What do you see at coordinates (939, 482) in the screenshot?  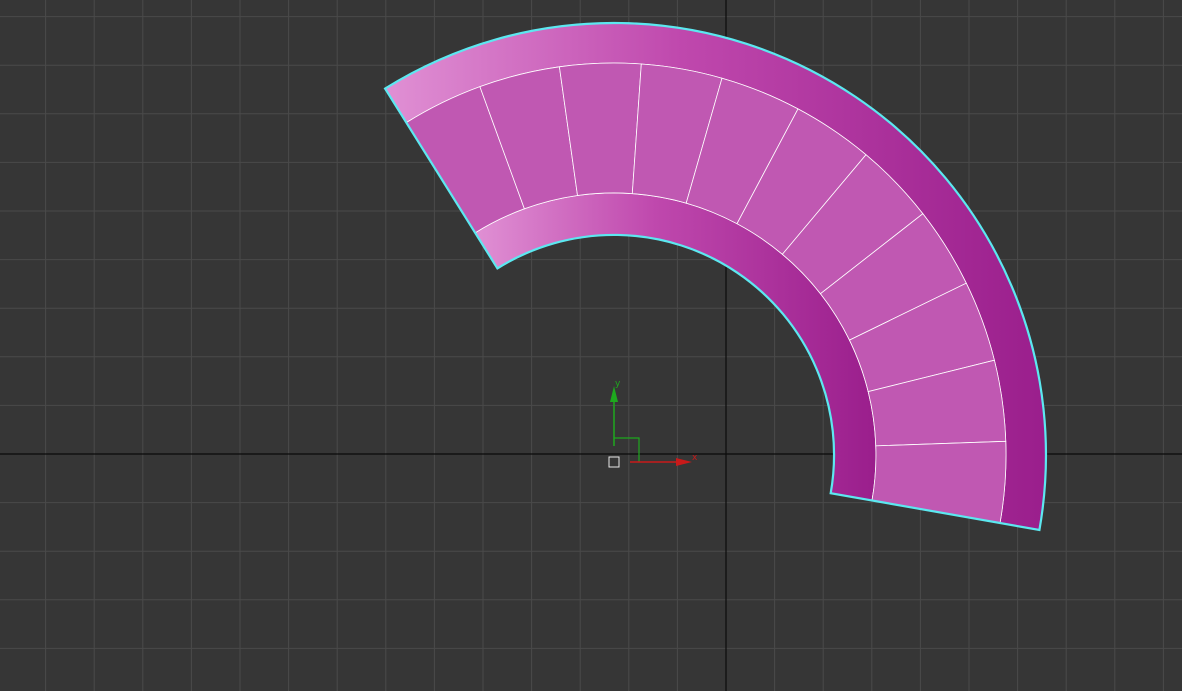 I see `stair-step` at bounding box center [939, 482].